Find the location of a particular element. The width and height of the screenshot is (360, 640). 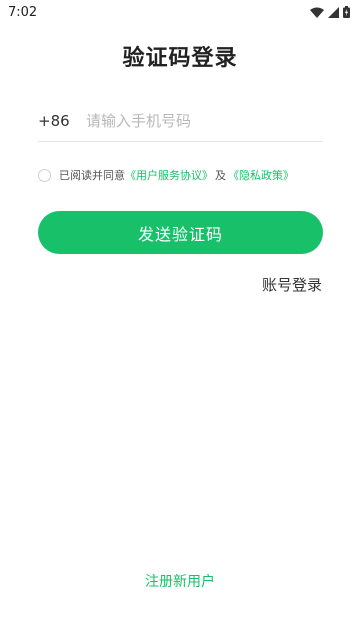

country-code: +86 is located at coordinates (62, 121).